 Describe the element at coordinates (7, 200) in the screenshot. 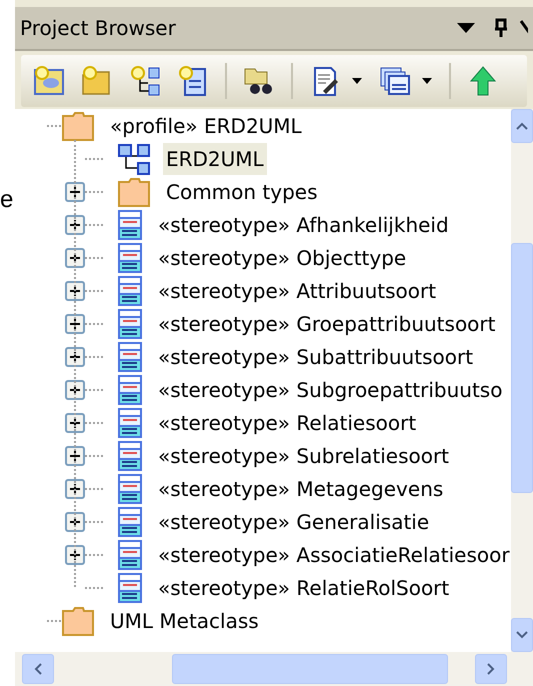

I see `background-text: e` at that location.